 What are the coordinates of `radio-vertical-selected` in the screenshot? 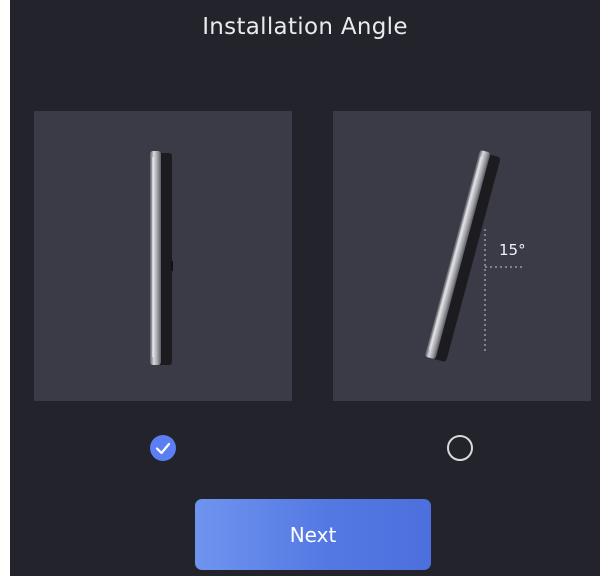 It's located at (163, 448).